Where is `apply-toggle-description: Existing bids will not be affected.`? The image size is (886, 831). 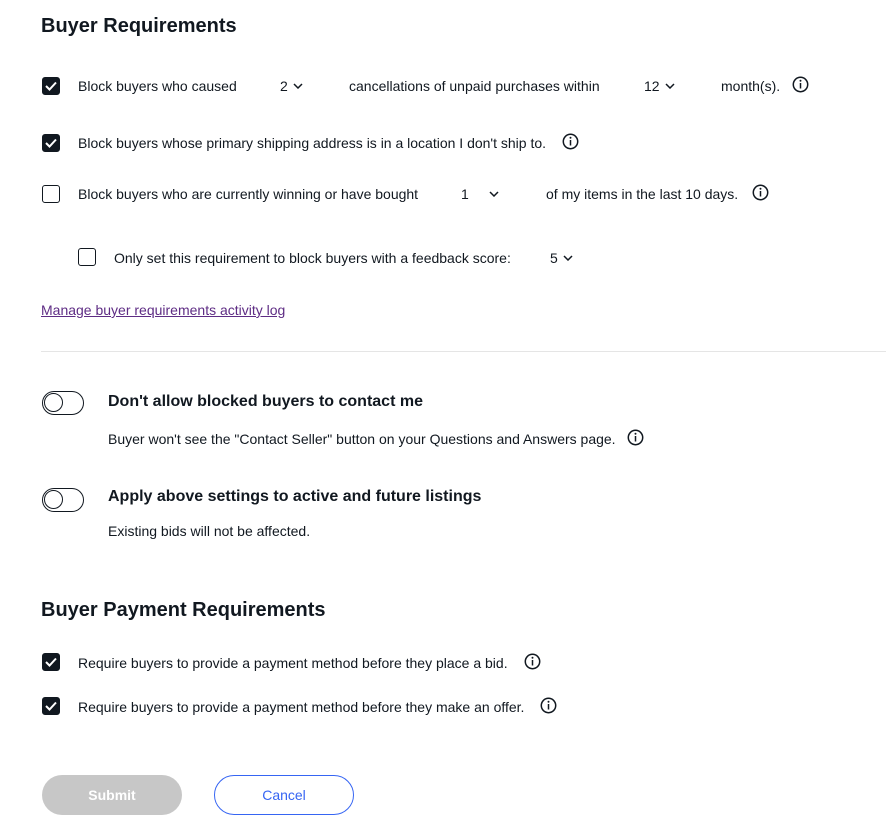
apply-toggle-description: Existing bids will not be affected. is located at coordinates (209, 531).